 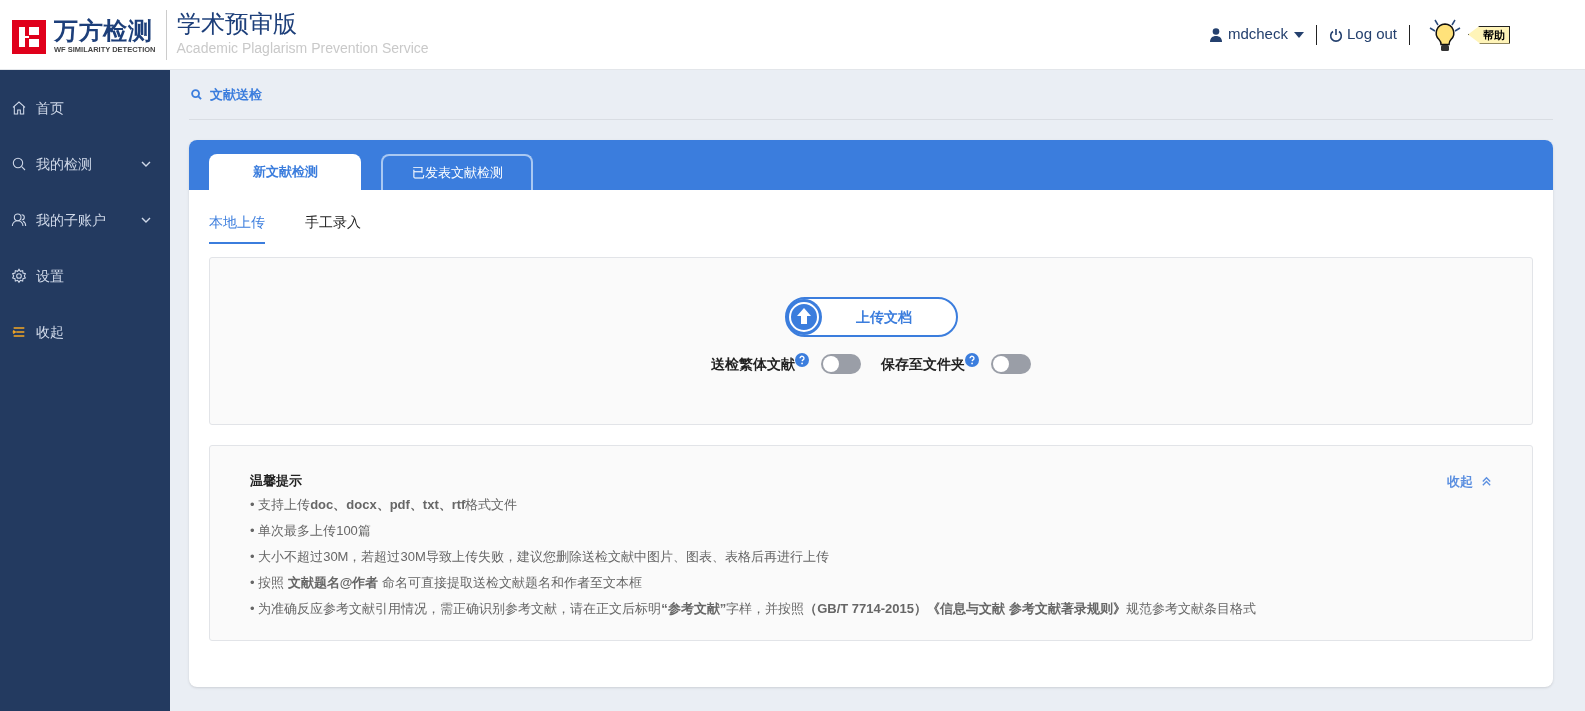 What do you see at coordinates (276, 481) in the screenshot?
I see `tips-title: 温馨提示` at bounding box center [276, 481].